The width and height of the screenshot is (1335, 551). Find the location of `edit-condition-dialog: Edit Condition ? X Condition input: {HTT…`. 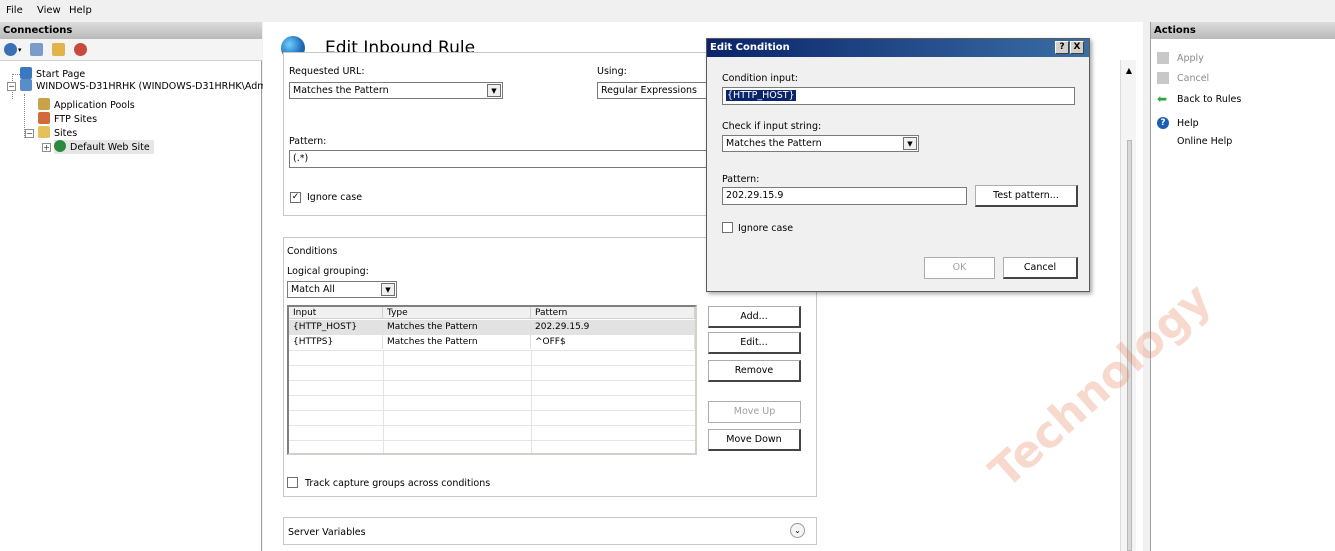

edit-condition-dialog: Edit Condition ? X Condition input: {HTT… is located at coordinates (898, 165).